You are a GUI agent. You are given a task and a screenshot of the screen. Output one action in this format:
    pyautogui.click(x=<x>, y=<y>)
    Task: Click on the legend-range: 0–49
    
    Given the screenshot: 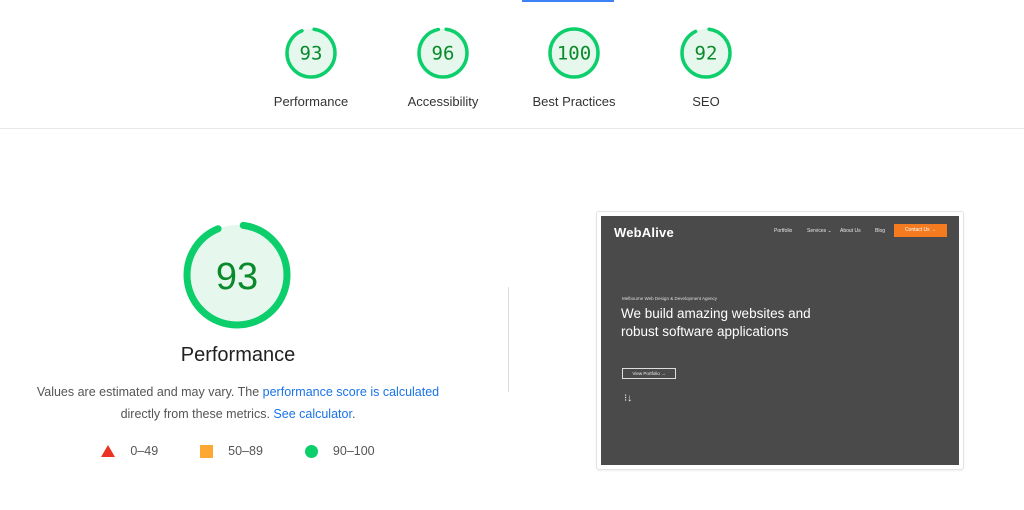 What is the action you would take?
    pyautogui.click(x=144, y=451)
    